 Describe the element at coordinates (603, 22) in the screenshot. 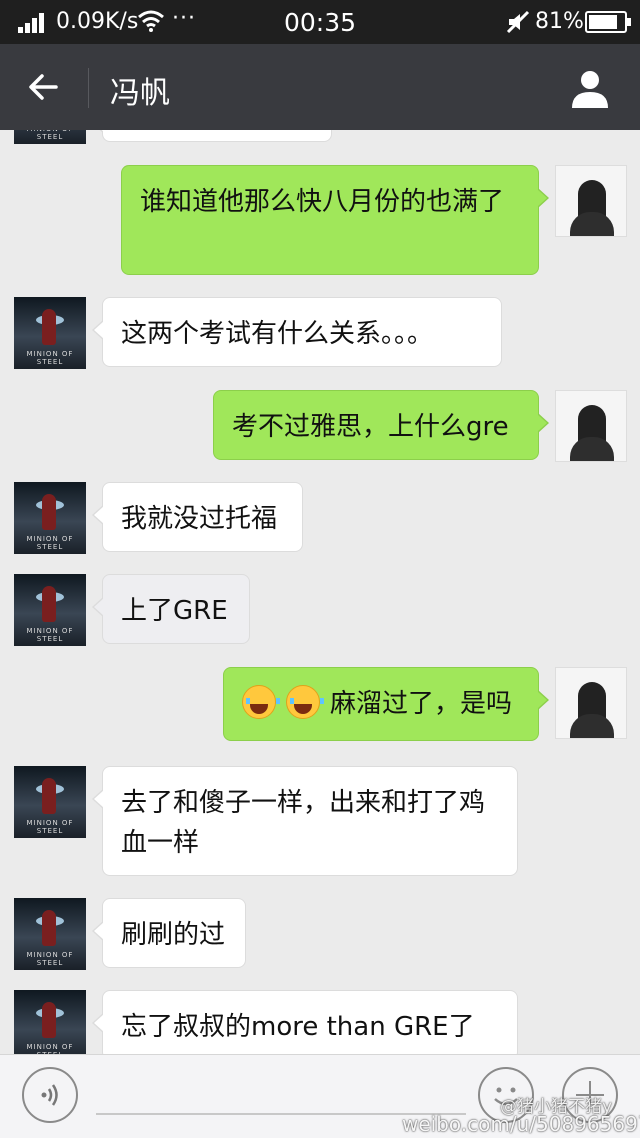

I see `battery-fill` at that location.